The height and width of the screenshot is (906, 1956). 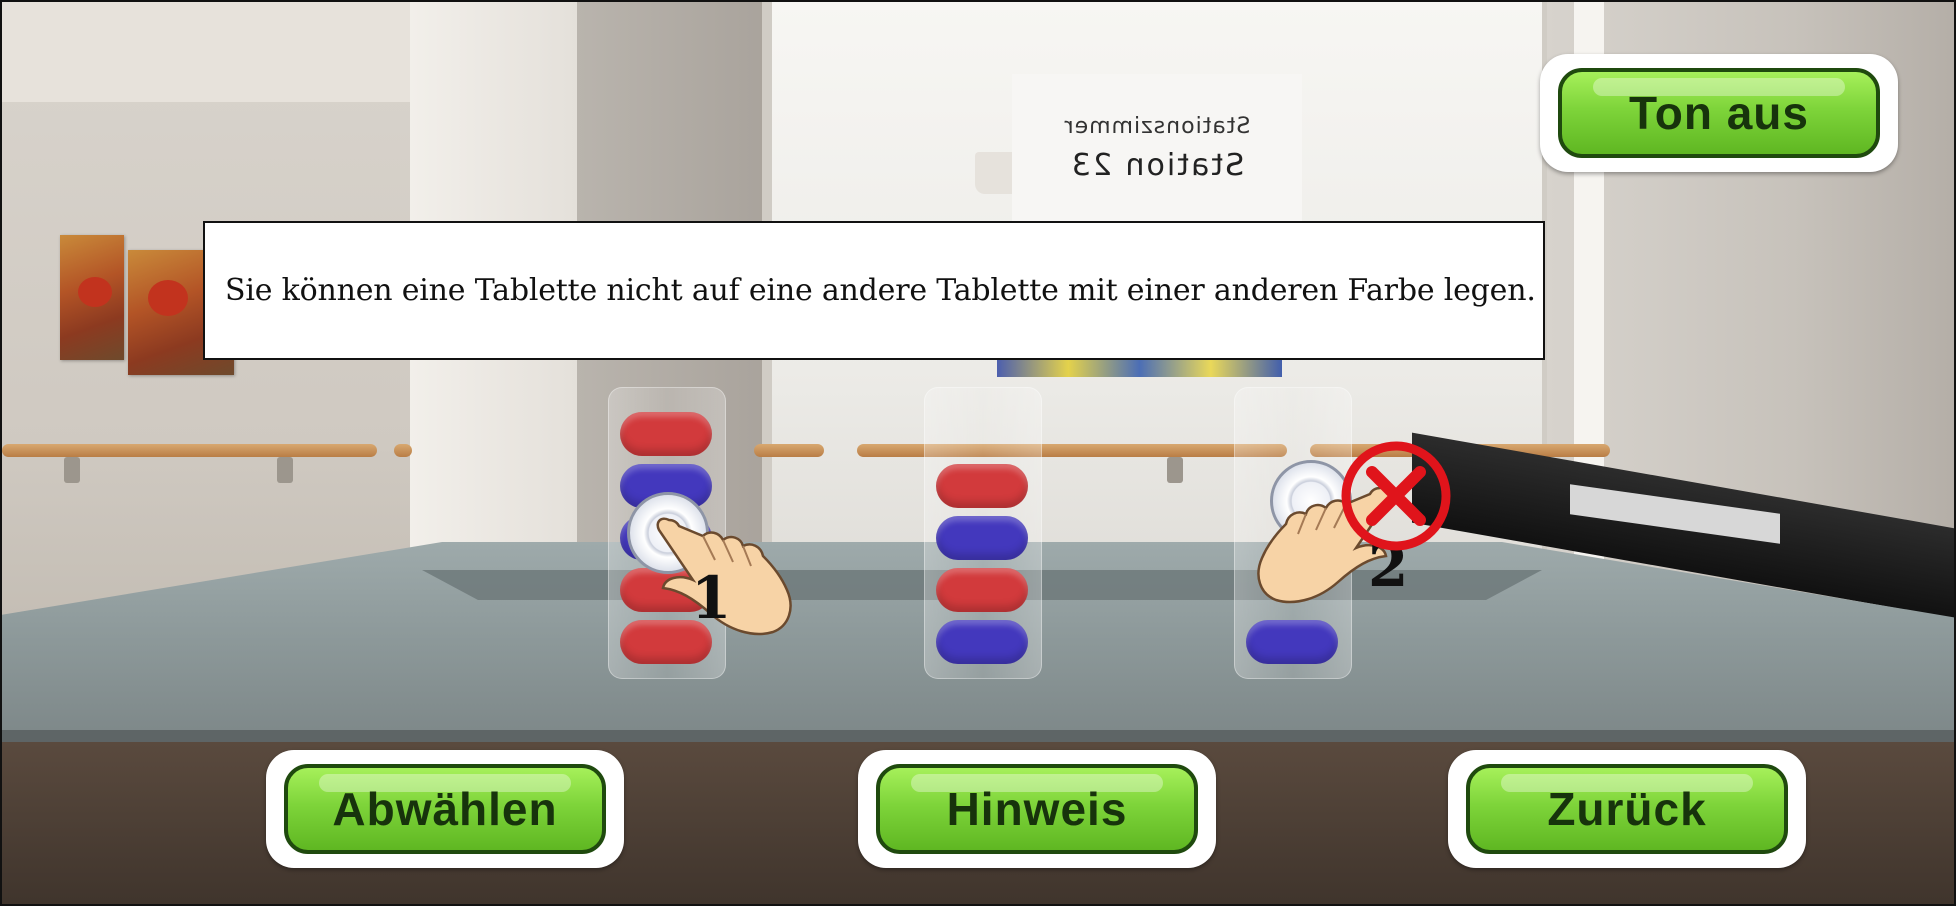 I want to click on wall-band, so click(x=207, y=52).